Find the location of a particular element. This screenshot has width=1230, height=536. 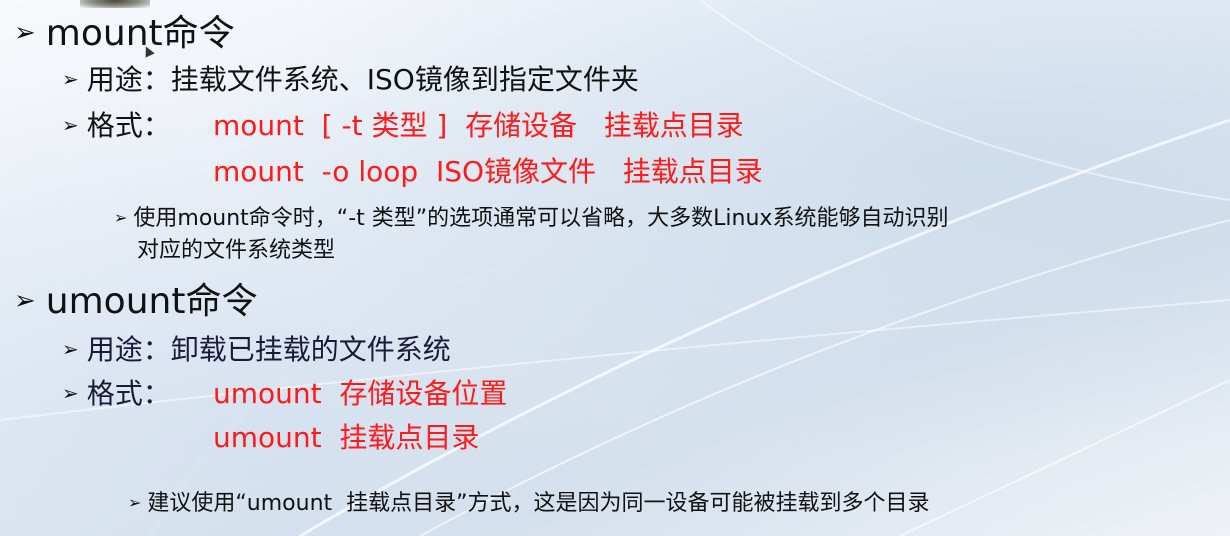

umount-format: ➢ 格式： umount 存储设备位置 is located at coordinates (284, 392).